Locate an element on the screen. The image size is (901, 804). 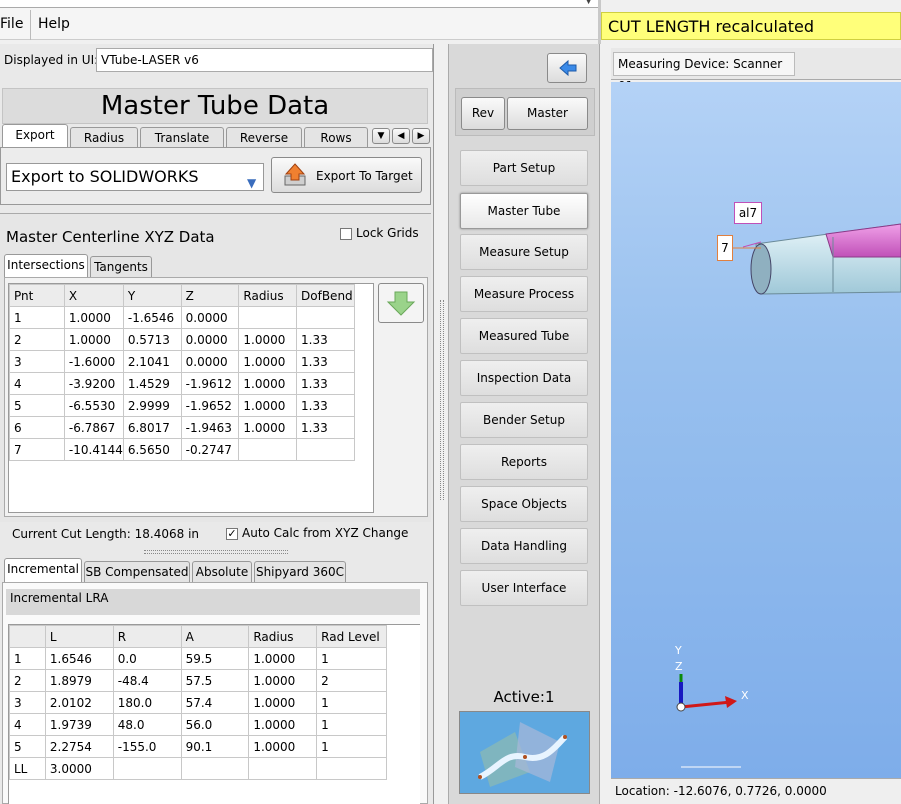
cell: 2.1041 is located at coordinates (152, 361).